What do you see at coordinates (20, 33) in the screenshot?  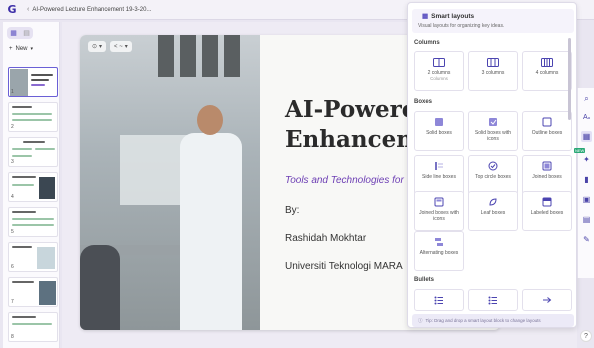 I see `view-toggle: ▦ ▤` at bounding box center [20, 33].